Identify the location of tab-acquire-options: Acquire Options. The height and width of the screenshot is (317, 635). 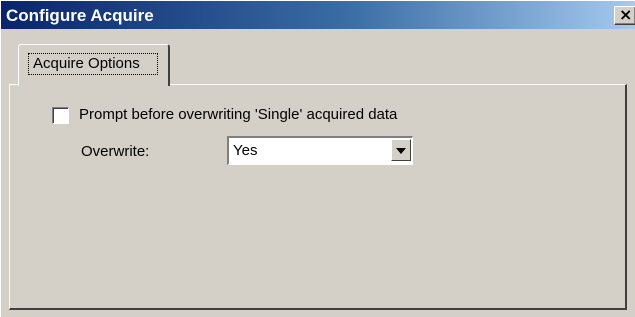
(94, 65).